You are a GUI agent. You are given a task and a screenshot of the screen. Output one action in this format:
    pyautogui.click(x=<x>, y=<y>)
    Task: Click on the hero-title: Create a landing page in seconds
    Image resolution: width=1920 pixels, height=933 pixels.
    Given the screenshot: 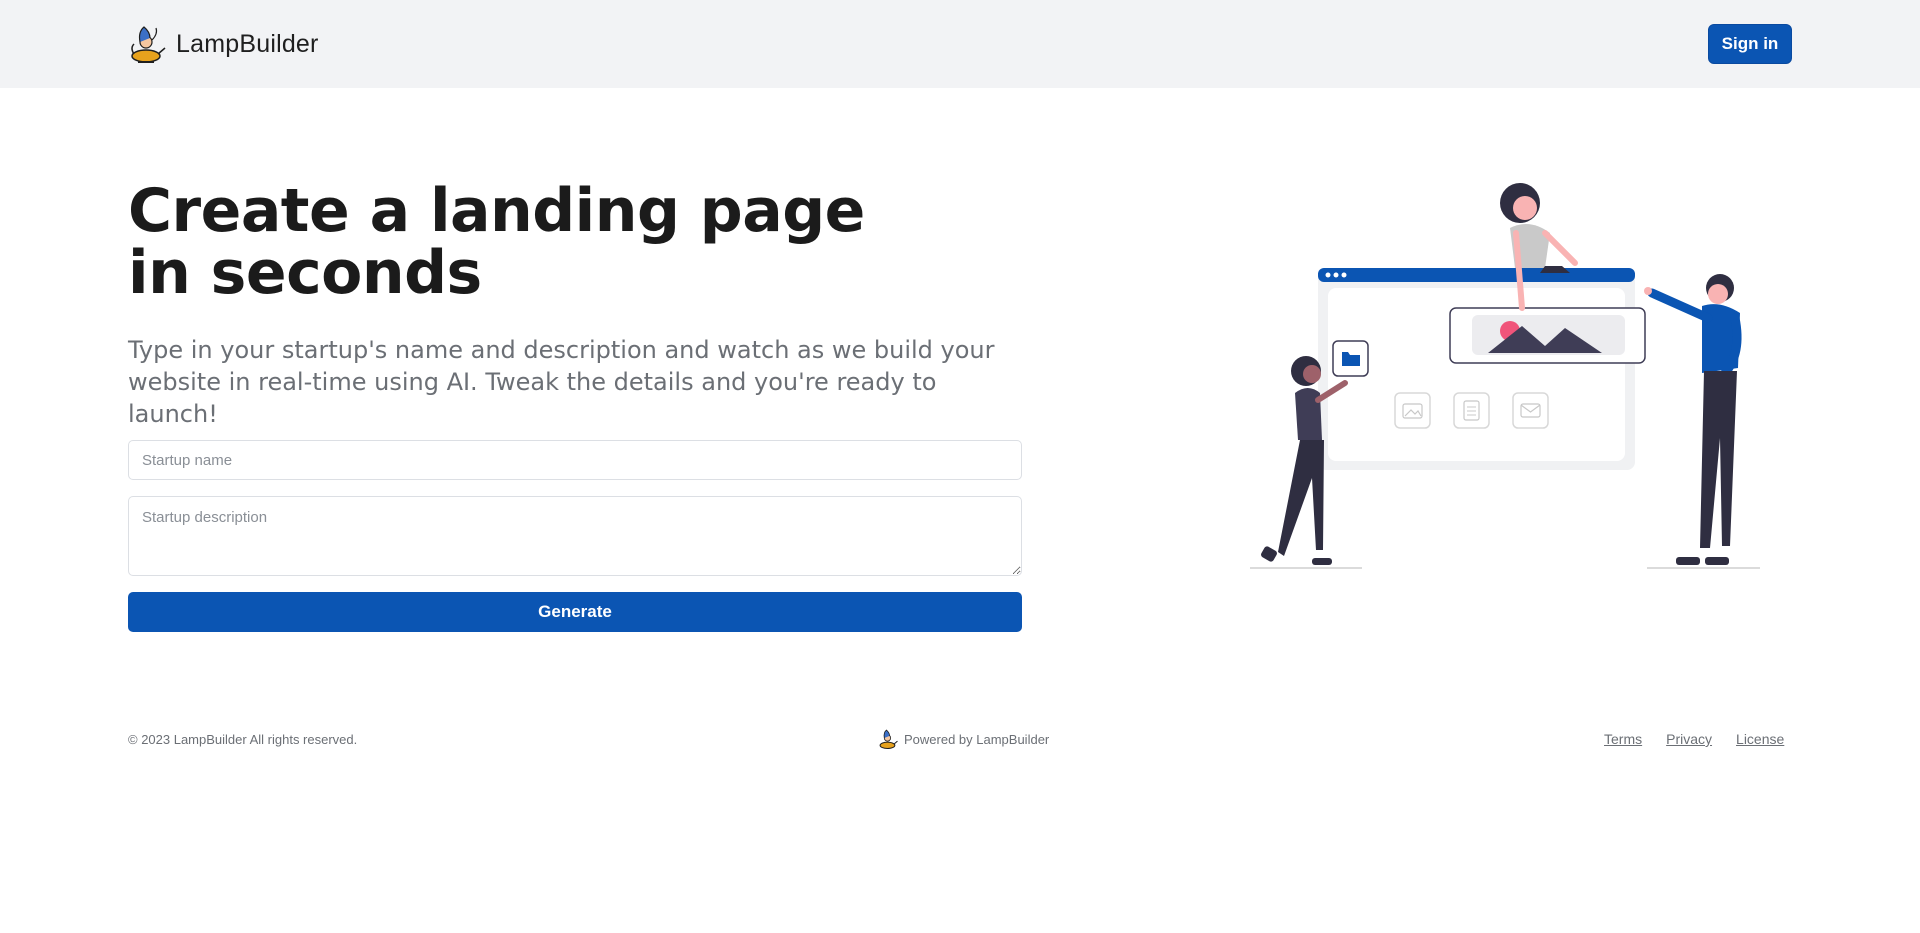 What is the action you would take?
    pyautogui.click(x=496, y=242)
    